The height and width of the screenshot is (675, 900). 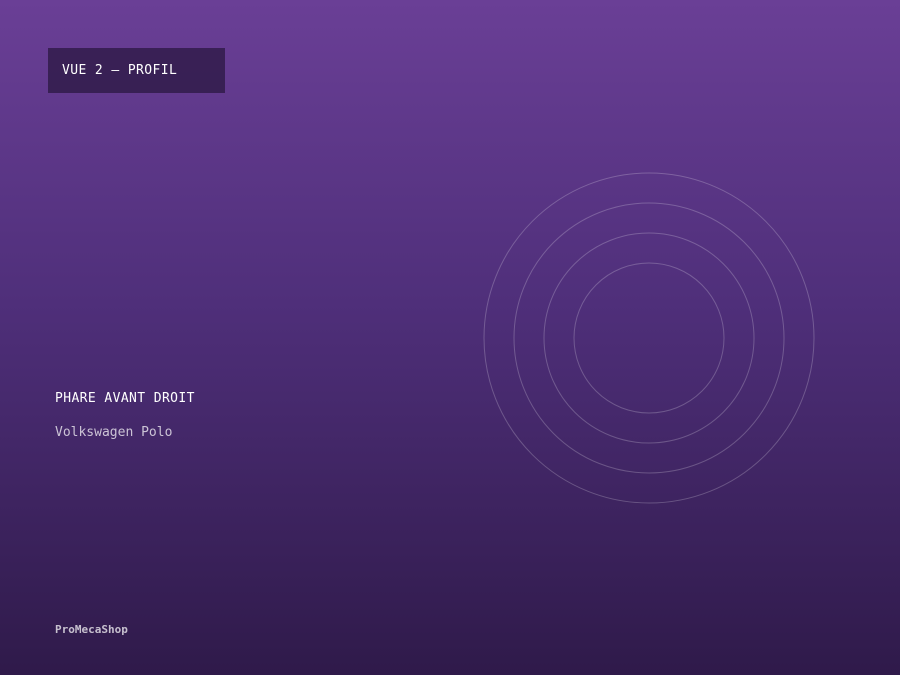 I want to click on ring-inner, so click(x=649, y=338).